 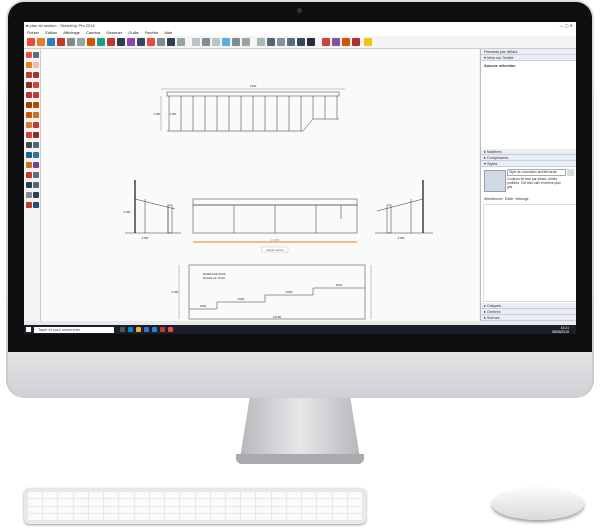 I want to click on style-tabs: Sélectionner Éditer Mélange, so click(x=506, y=199).